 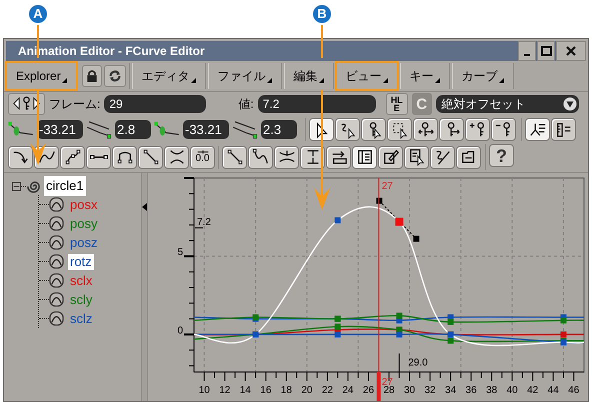 I want to click on x-tick-label: 28, so click(x=389, y=390).